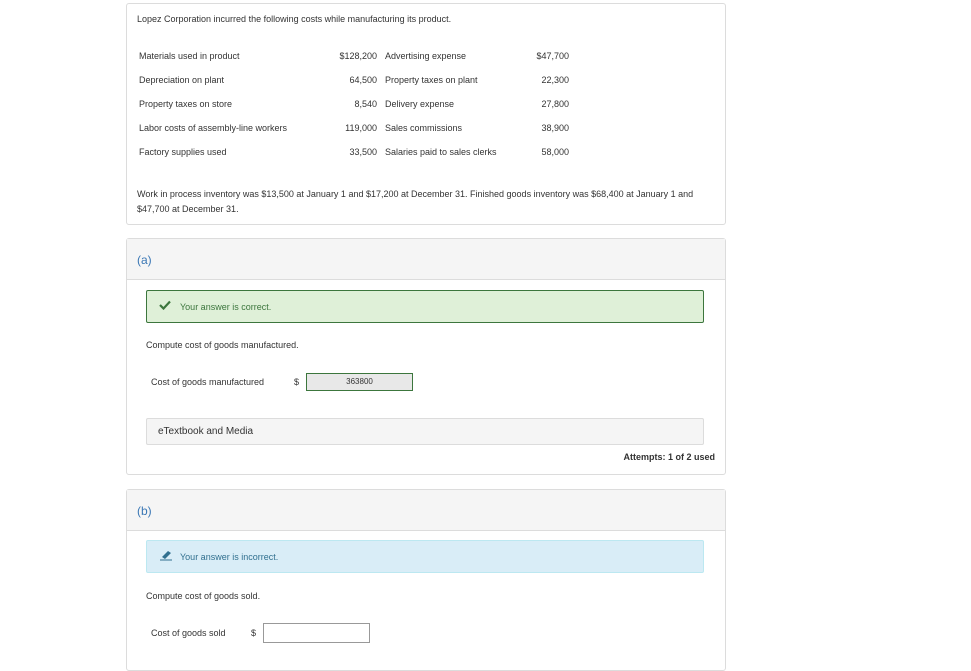 This screenshot has height=671, width=971. What do you see at coordinates (425, 556) in the screenshot?
I see `incorrect-feedback-banner: Your answer is incorrect.` at bounding box center [425, 556].